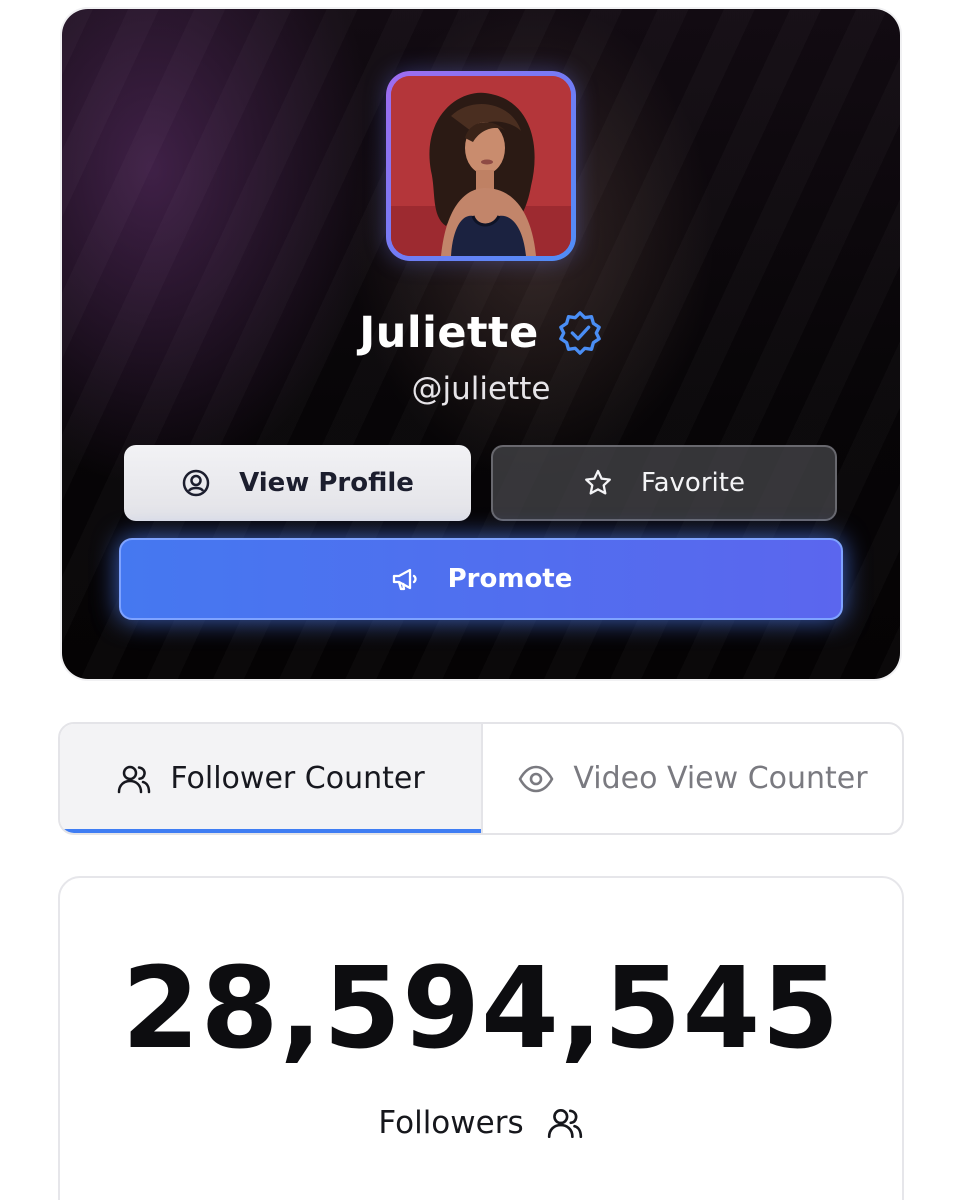 The image size is (962, 1200). I want to click on tab-video-view-counter-label: Video View Counter, so click(720, 778).